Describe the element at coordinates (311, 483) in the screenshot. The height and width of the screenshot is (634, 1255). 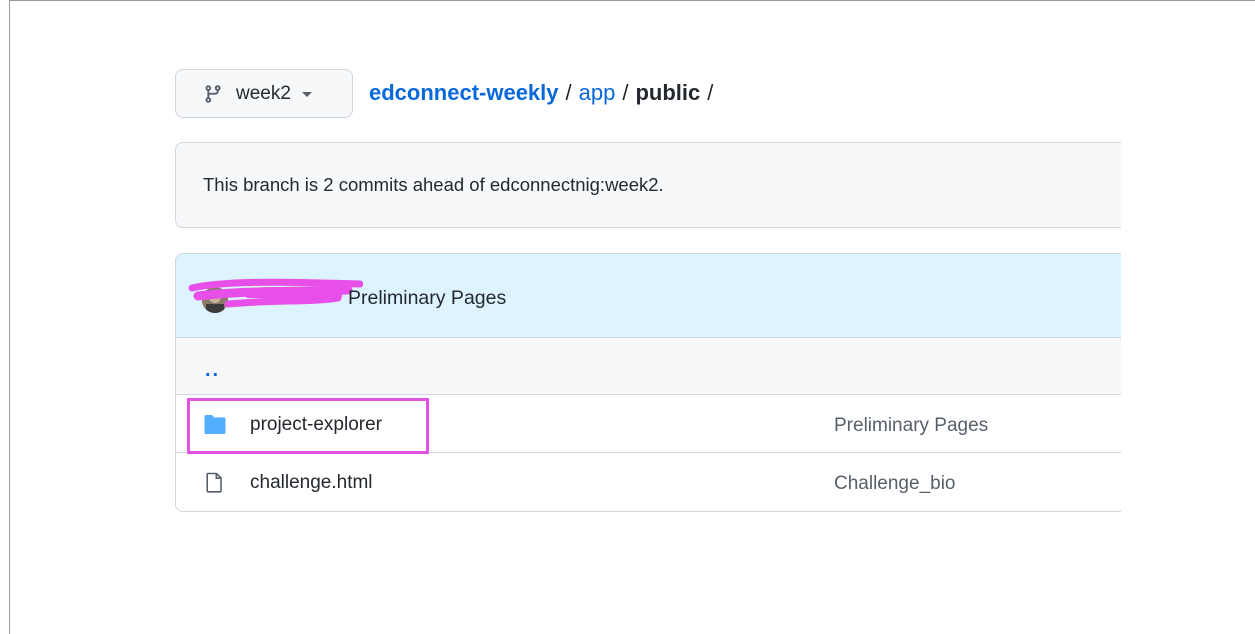
I see `file-name-link: challenge.html` at that location.